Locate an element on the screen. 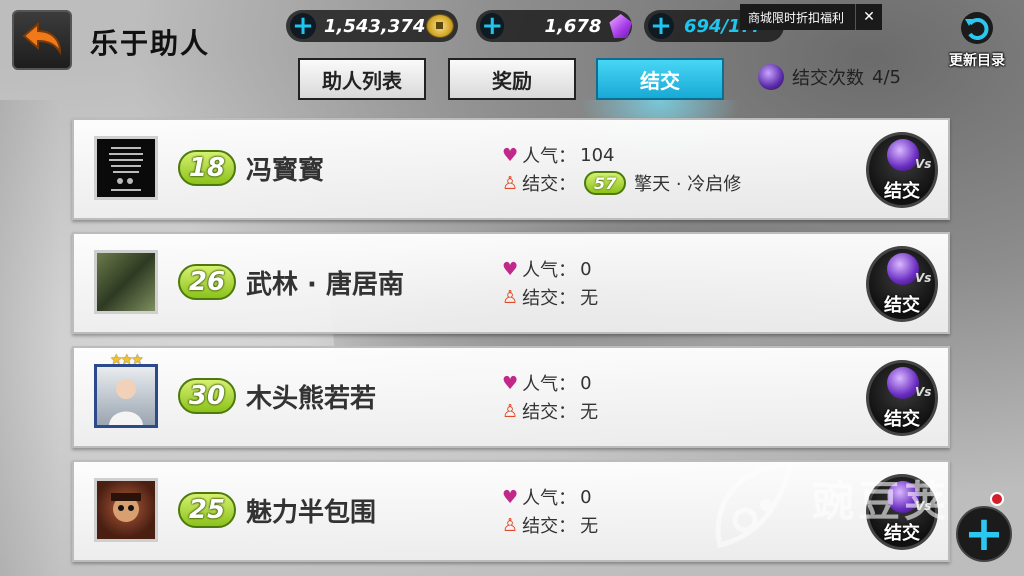 The height and width of the screenshot is (576, 1024). floating-plus-button: + is located at coordinates (984, 534).